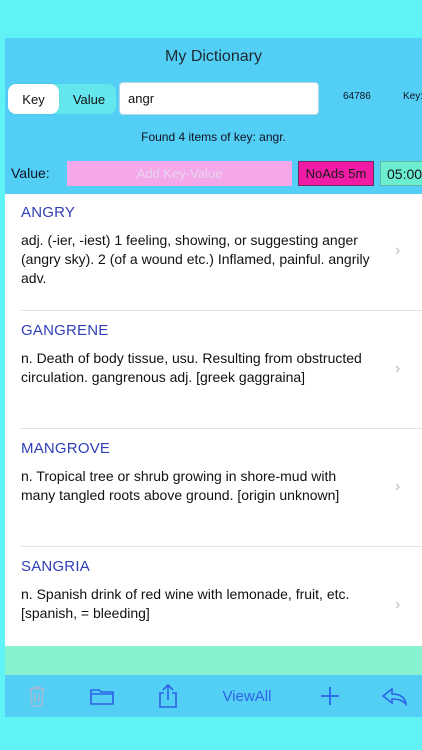 This screenshot has width=422, height=750. What do you see at coordinates (336, 173) in the screenshot?
I see `noads-button: NoAds 5m` at bounding box center [336, 173].